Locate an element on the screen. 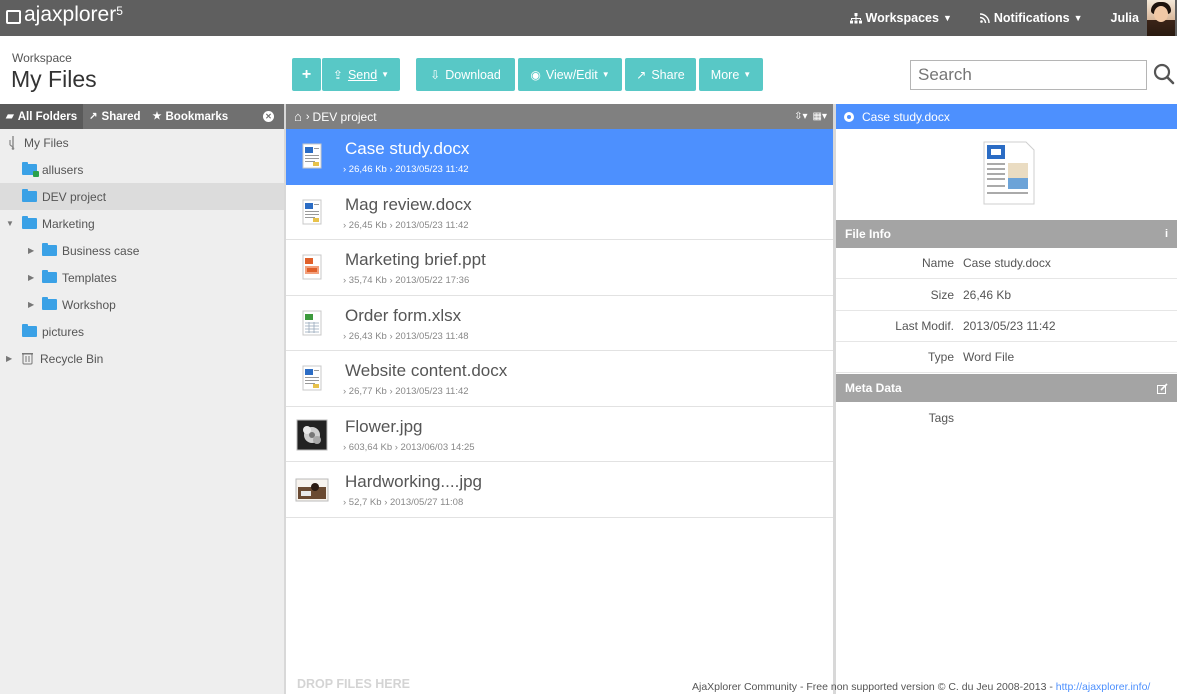 Image resolution: width=1177 pixels, height=694 pixels. view-edit-label: View/Edit is located at coordinates (571, 74).